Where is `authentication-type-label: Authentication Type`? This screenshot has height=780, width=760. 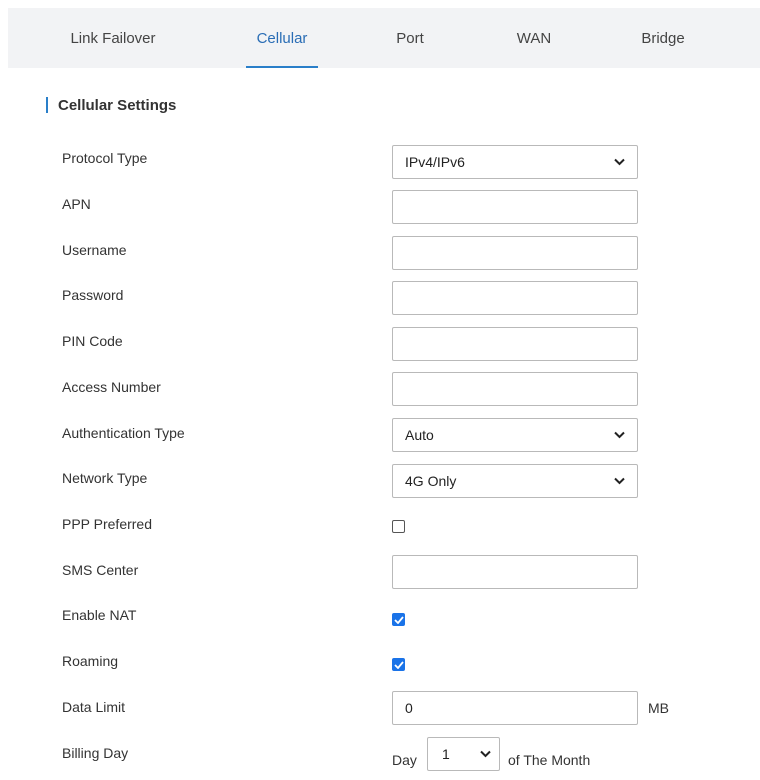 authentication-type-label: Authentication Type is located at coordinates (123, 433).